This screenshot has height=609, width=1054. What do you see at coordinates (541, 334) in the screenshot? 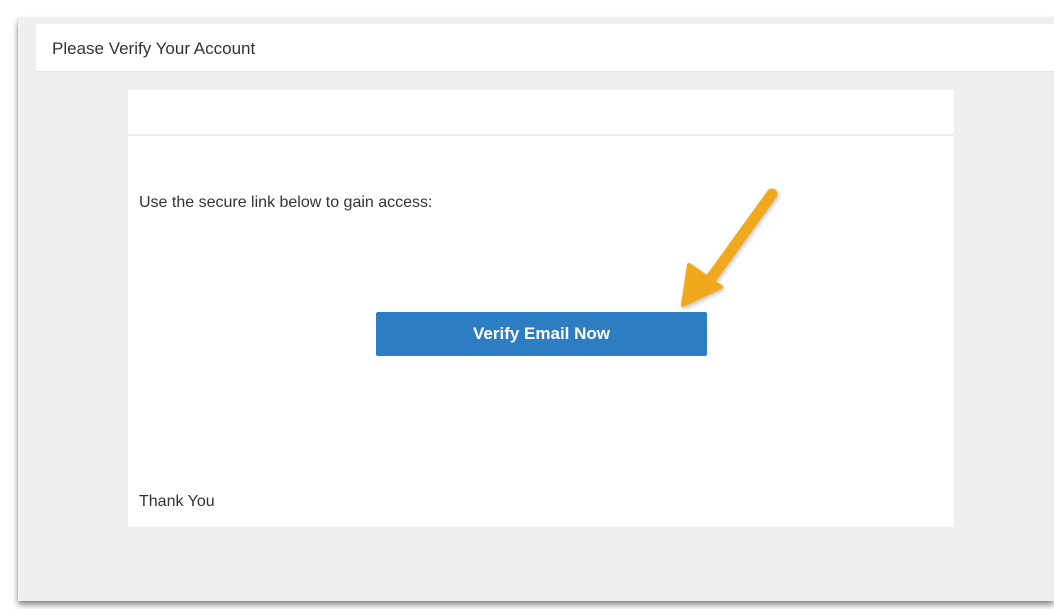
I see `verify-email-button: Verify Email Now` at bounding box center [541, 334].